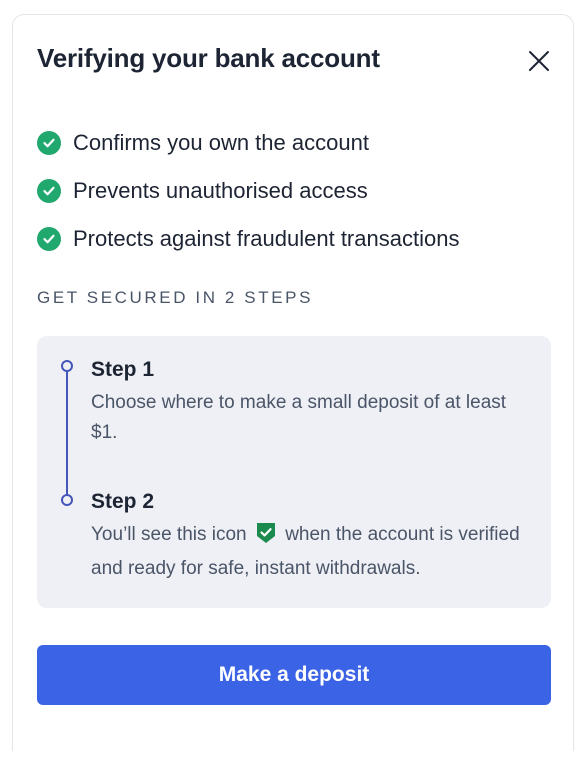 This screenshot has height=761, width=587. What do you see at coordinates (123, 369) in the screenshot?
I see `step-title: Step 1` at bounding box center [123, 369].